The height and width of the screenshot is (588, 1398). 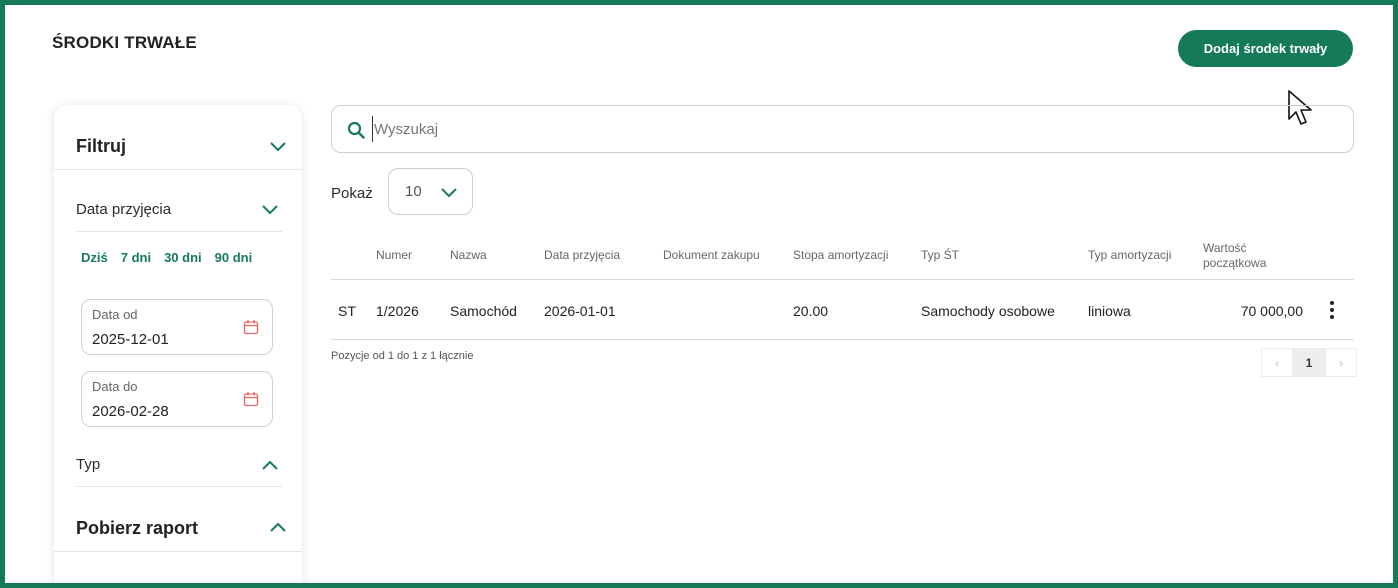 What do you see at coordinates (1341, 362) in the screenshot?
I see `pagination-next-button: ›` at bounding box center [1341, 362].